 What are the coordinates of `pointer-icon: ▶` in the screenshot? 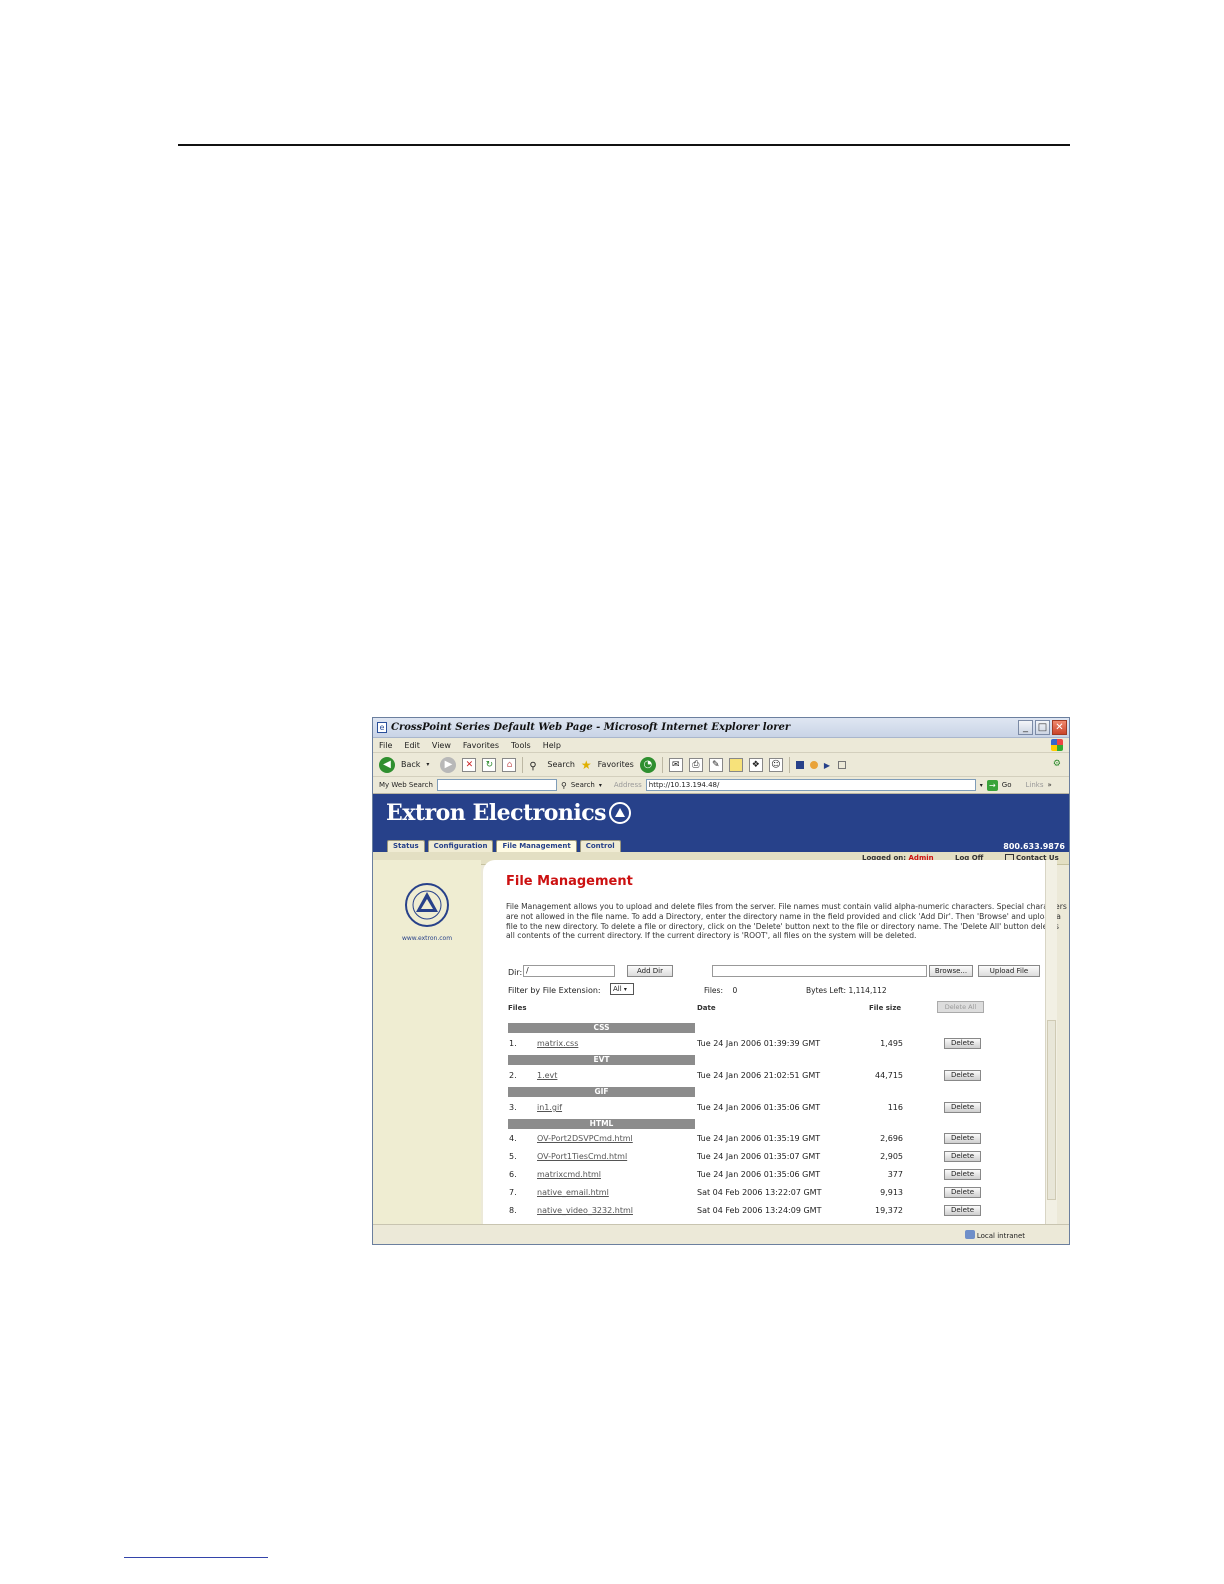 It's located at (828, 765).